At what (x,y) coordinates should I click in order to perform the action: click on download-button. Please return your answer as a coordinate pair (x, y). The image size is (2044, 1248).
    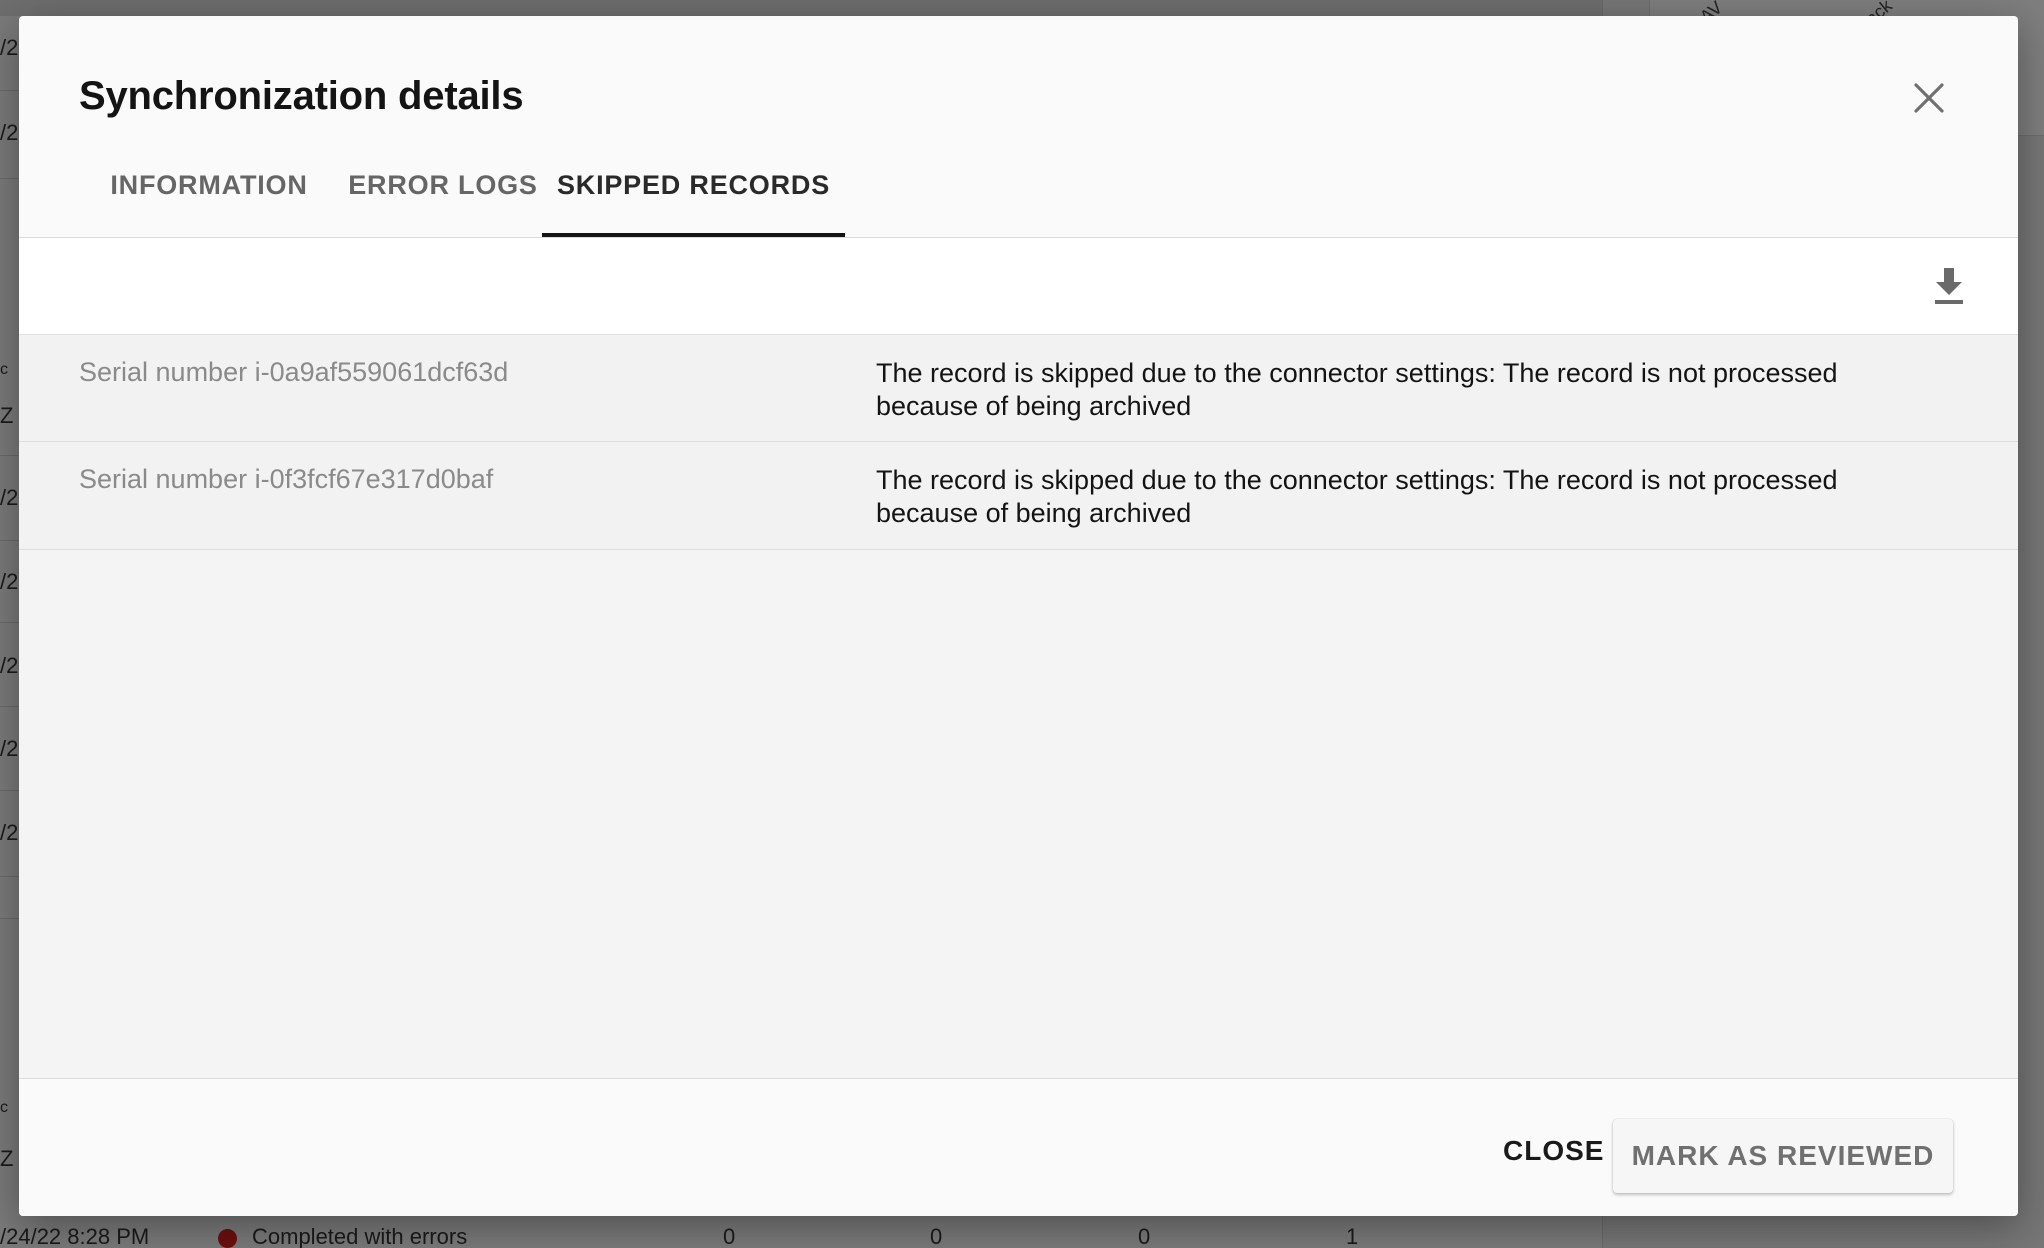
    Looking at the image, I should click on (1949, 286).